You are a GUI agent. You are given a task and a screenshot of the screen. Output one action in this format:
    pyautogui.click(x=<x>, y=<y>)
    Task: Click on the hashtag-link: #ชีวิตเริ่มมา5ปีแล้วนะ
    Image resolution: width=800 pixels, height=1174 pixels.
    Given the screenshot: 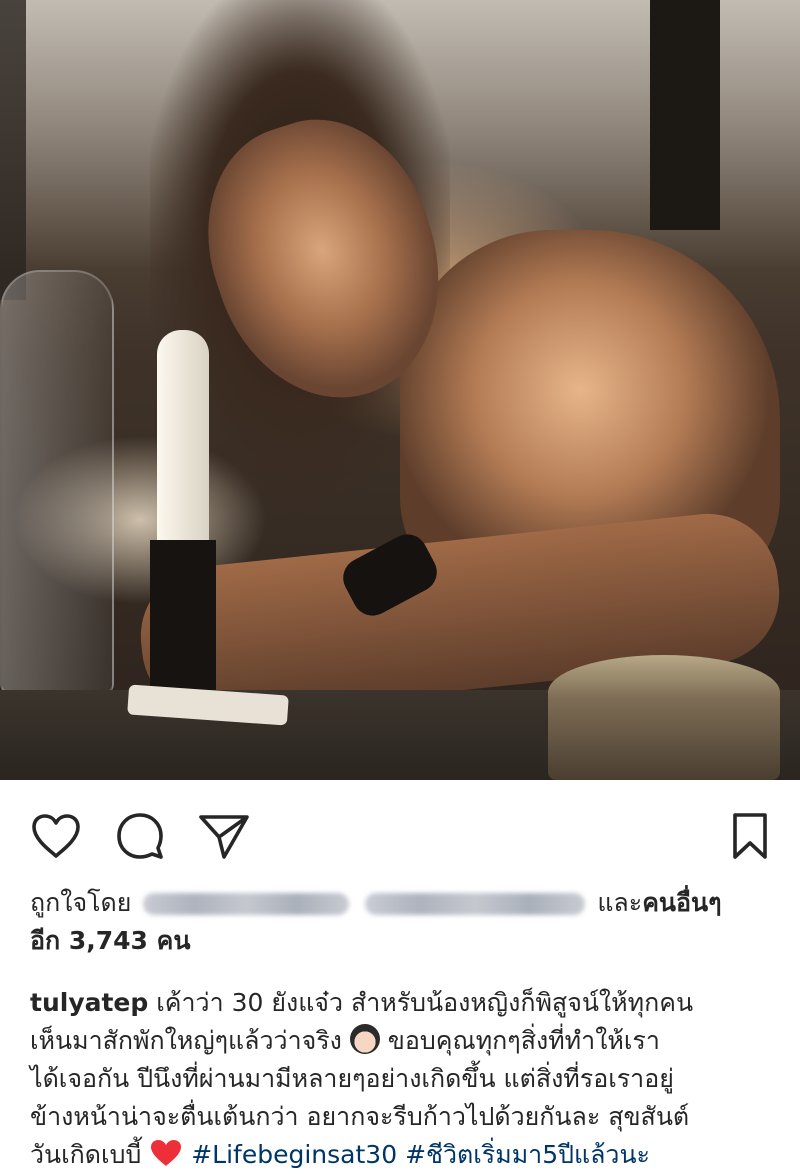 What is the action you would take?
    pyautogui.click(x=527, y=1154)
    